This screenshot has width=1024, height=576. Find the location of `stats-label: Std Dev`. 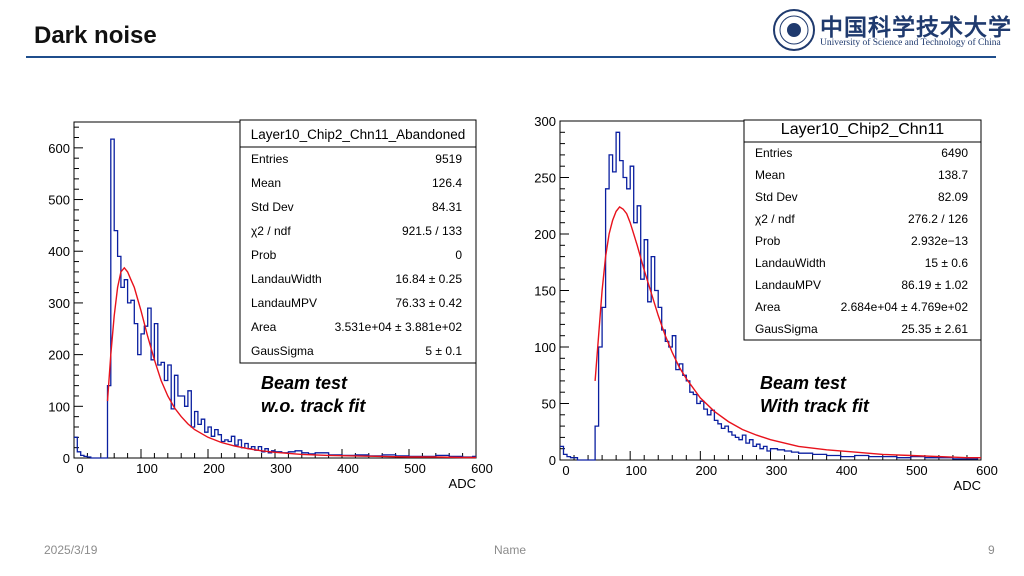

stats-label: Std Dev is located at coordinates (776, 197).